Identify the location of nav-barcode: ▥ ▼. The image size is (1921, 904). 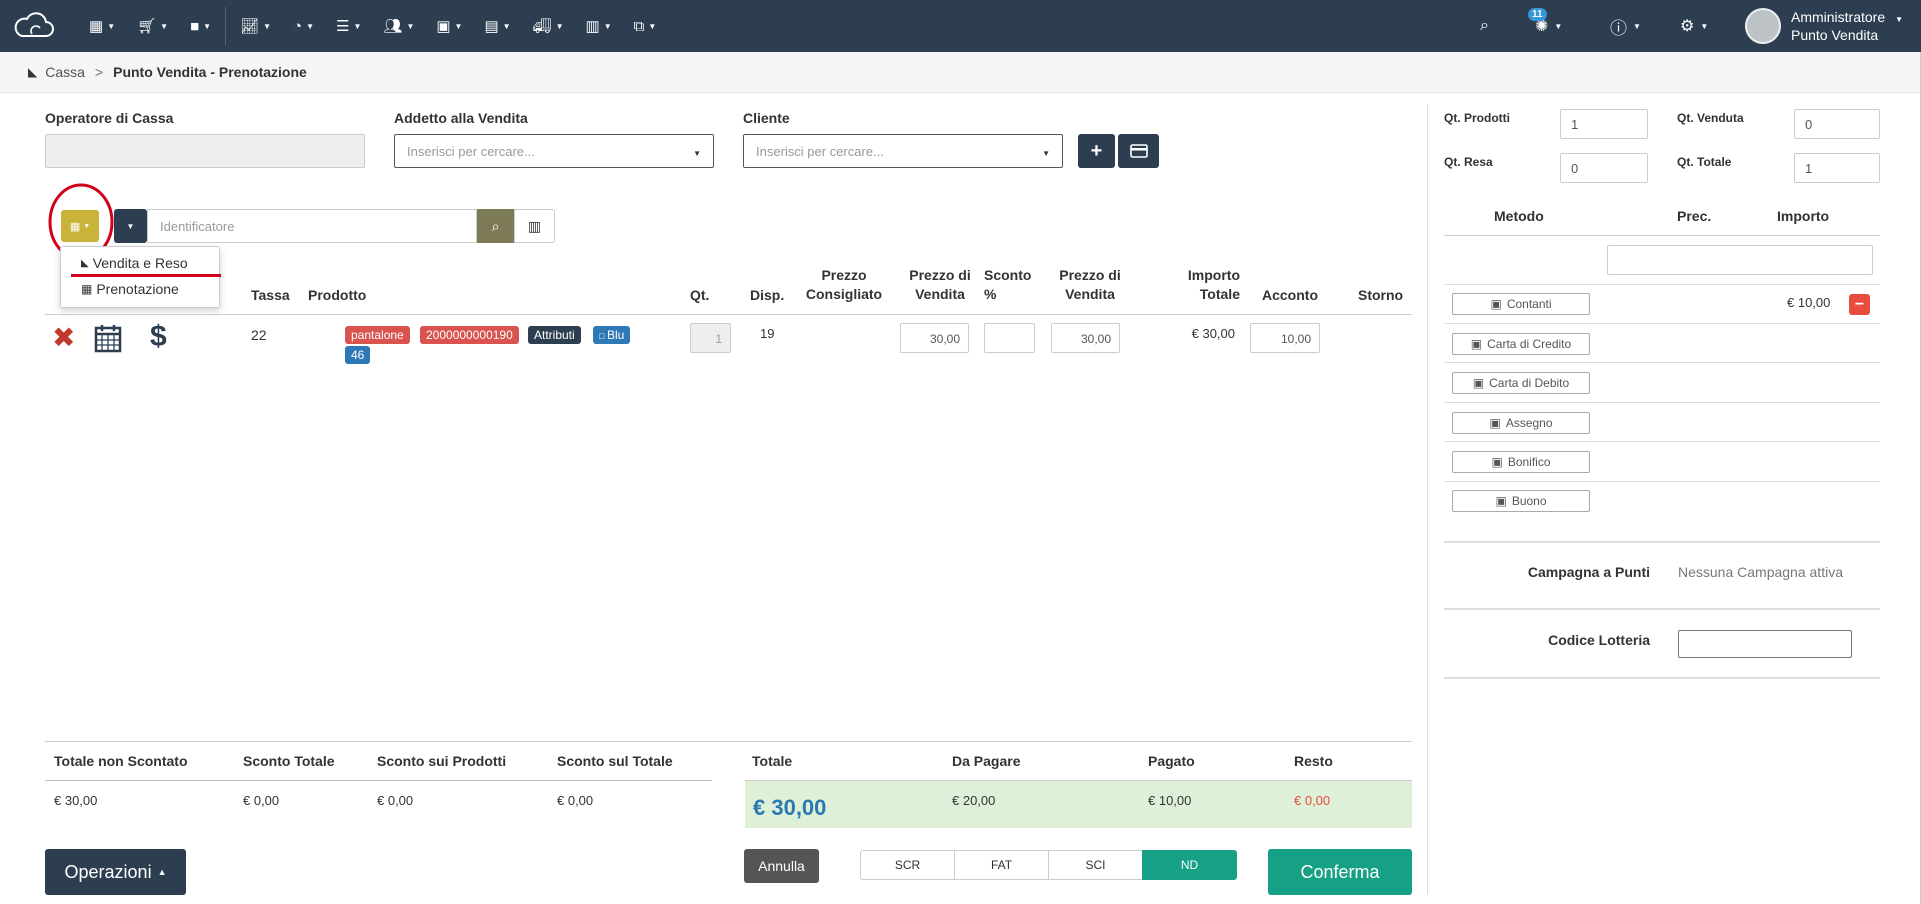
(599, 26).